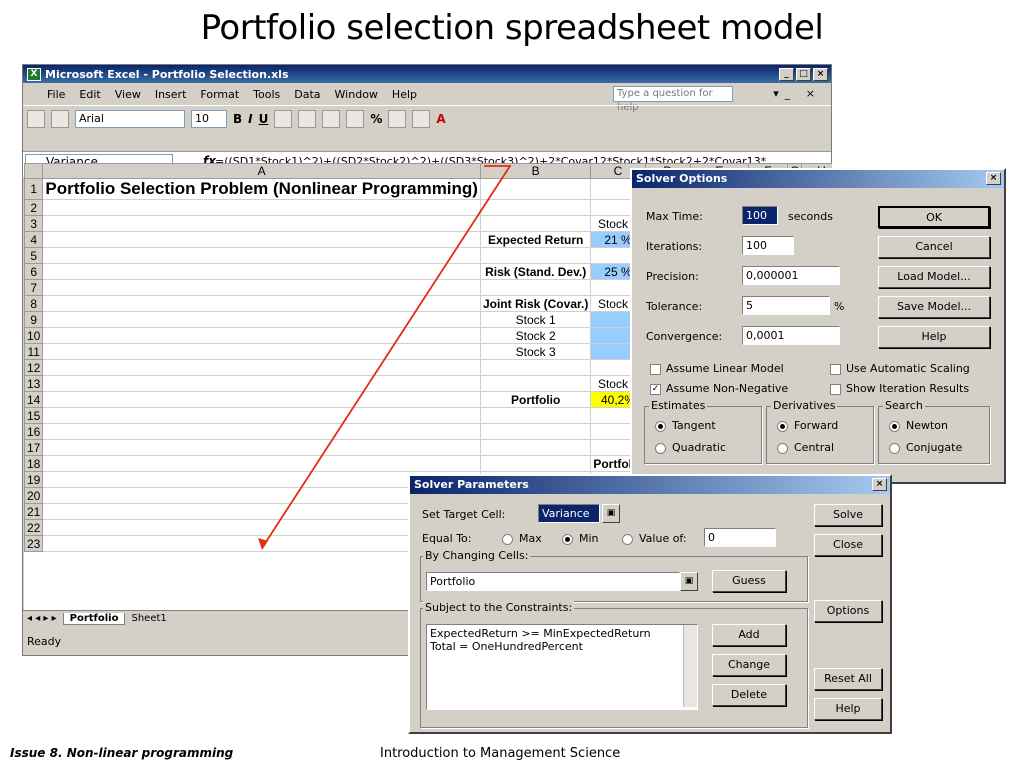  What do you see at coordinates (791, 275) in the screenshot?
I see `precision-field: 0,000001` at bounding box center [791, 275].